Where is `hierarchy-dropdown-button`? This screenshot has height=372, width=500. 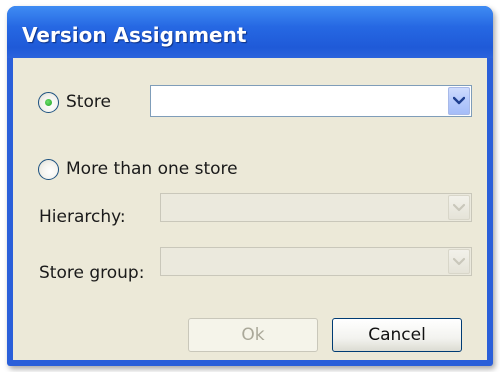
hierarchy-dropdown-button is located at coordinates (459, 207).